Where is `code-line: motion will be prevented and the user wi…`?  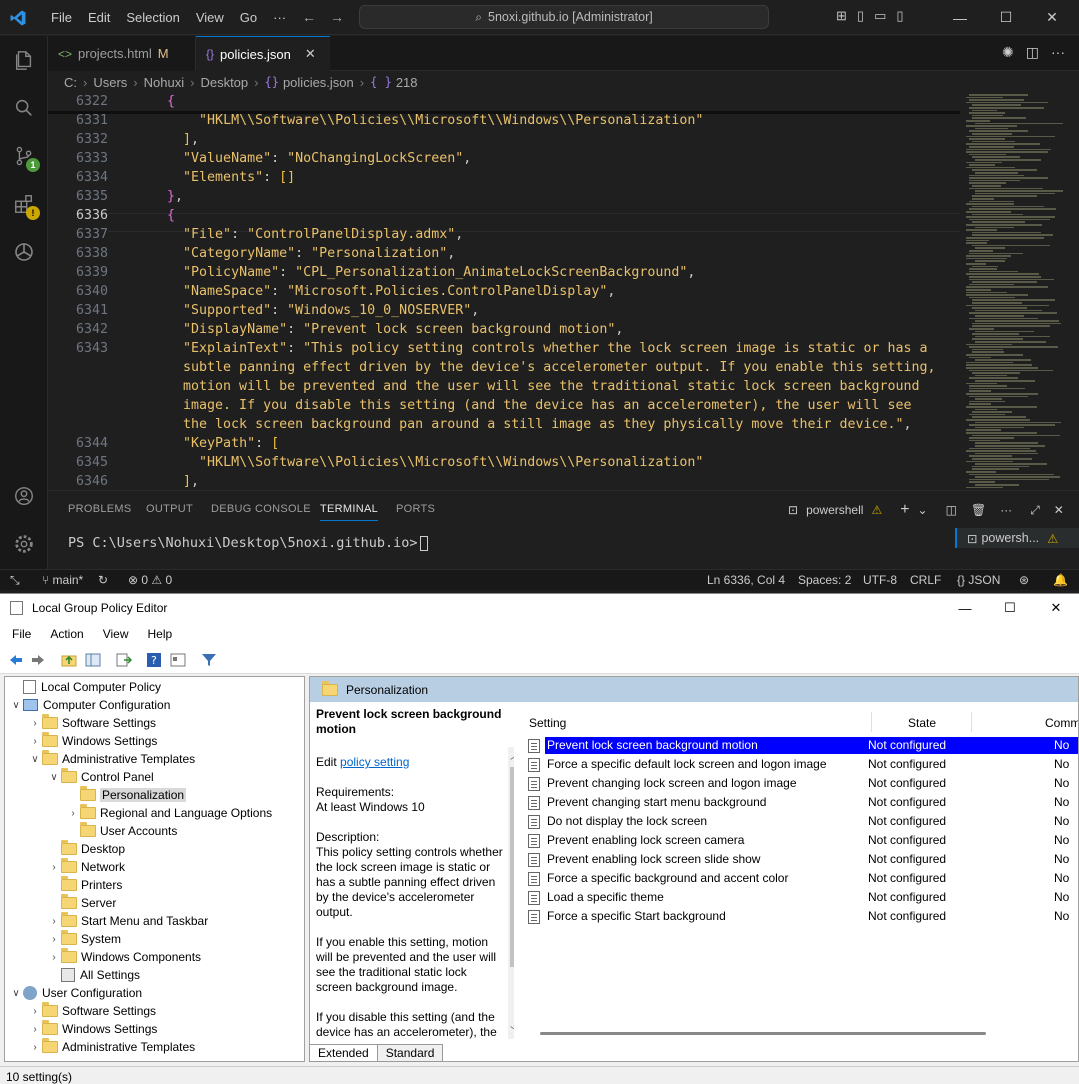 code-line: motion will be prevented and the user wi… is located at coordinates (504, 386).